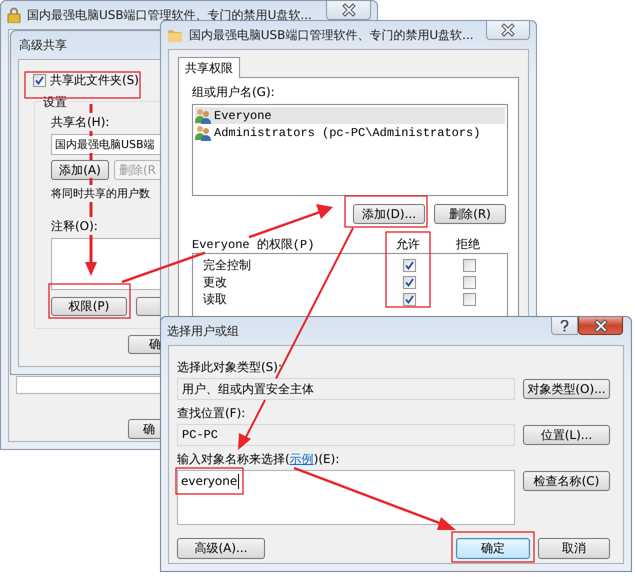 This screenshot has height=577, width=635. What do you see at coordinates (209, 67) in the screenshot?
I see `tab: 共享权限` at bounding box center [209, 67].